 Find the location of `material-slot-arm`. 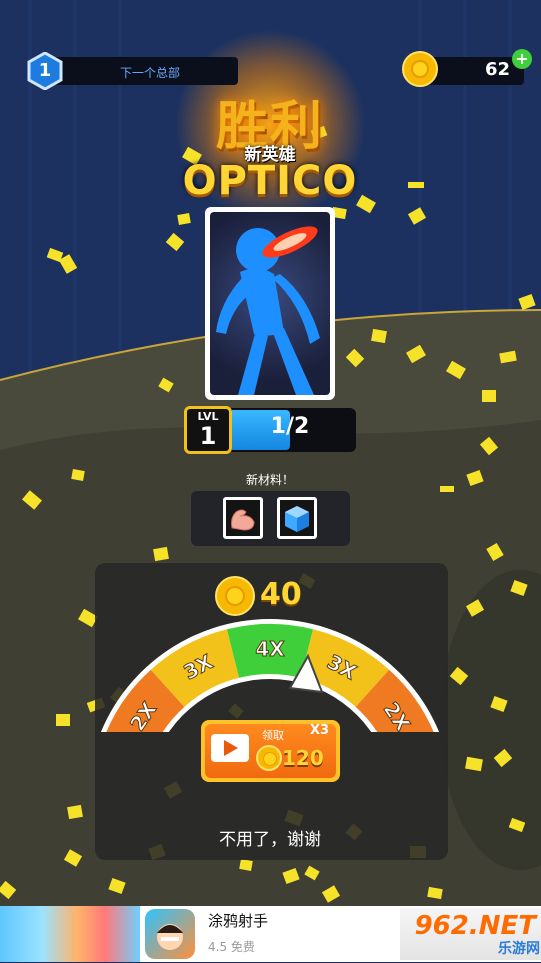

material-slot-arm is located at coordinates (243, 518).